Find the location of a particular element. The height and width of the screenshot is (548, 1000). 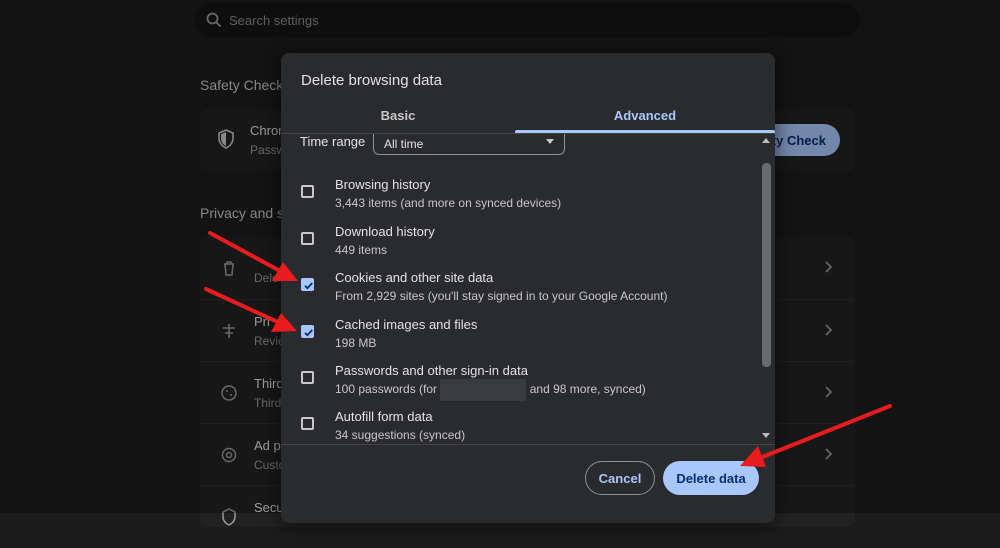

checkbox-autofill is located at coordinates (307, 423).